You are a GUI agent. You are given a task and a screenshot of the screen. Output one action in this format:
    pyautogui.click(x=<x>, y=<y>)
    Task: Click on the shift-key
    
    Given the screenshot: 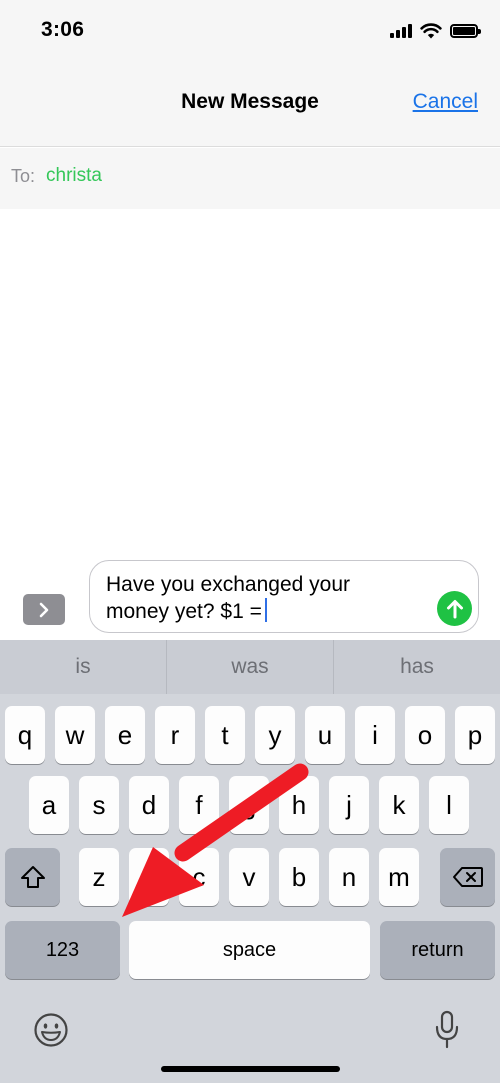 What is the action you would take?
    pyautogui.click(x=32, y=877)
    